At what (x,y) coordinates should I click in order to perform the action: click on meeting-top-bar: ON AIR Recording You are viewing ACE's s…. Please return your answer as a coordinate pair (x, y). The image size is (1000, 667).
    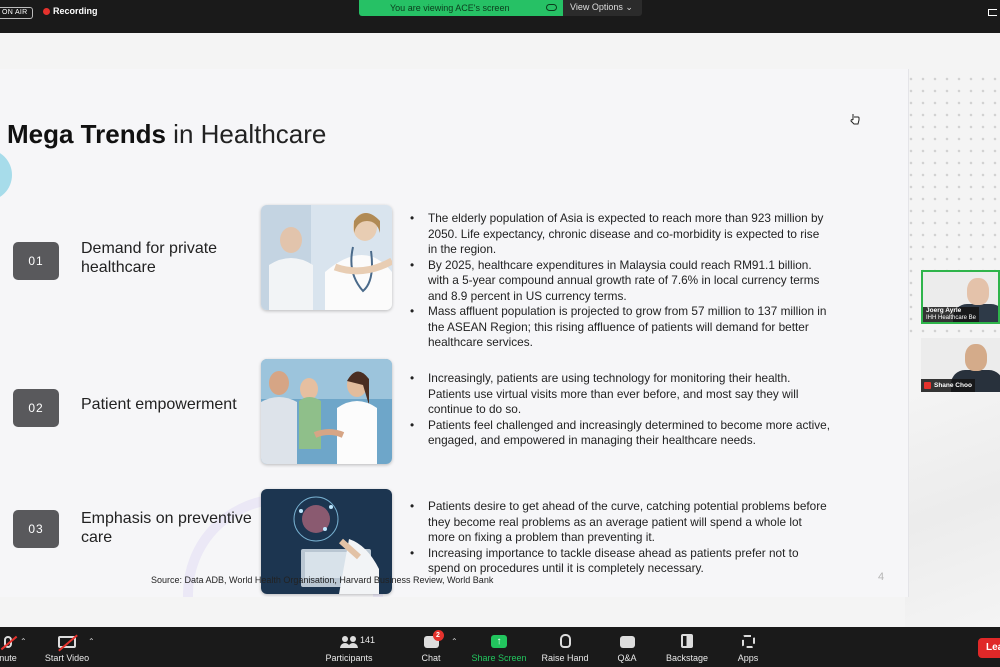
    Looking at the image, I should click on (500, 16).